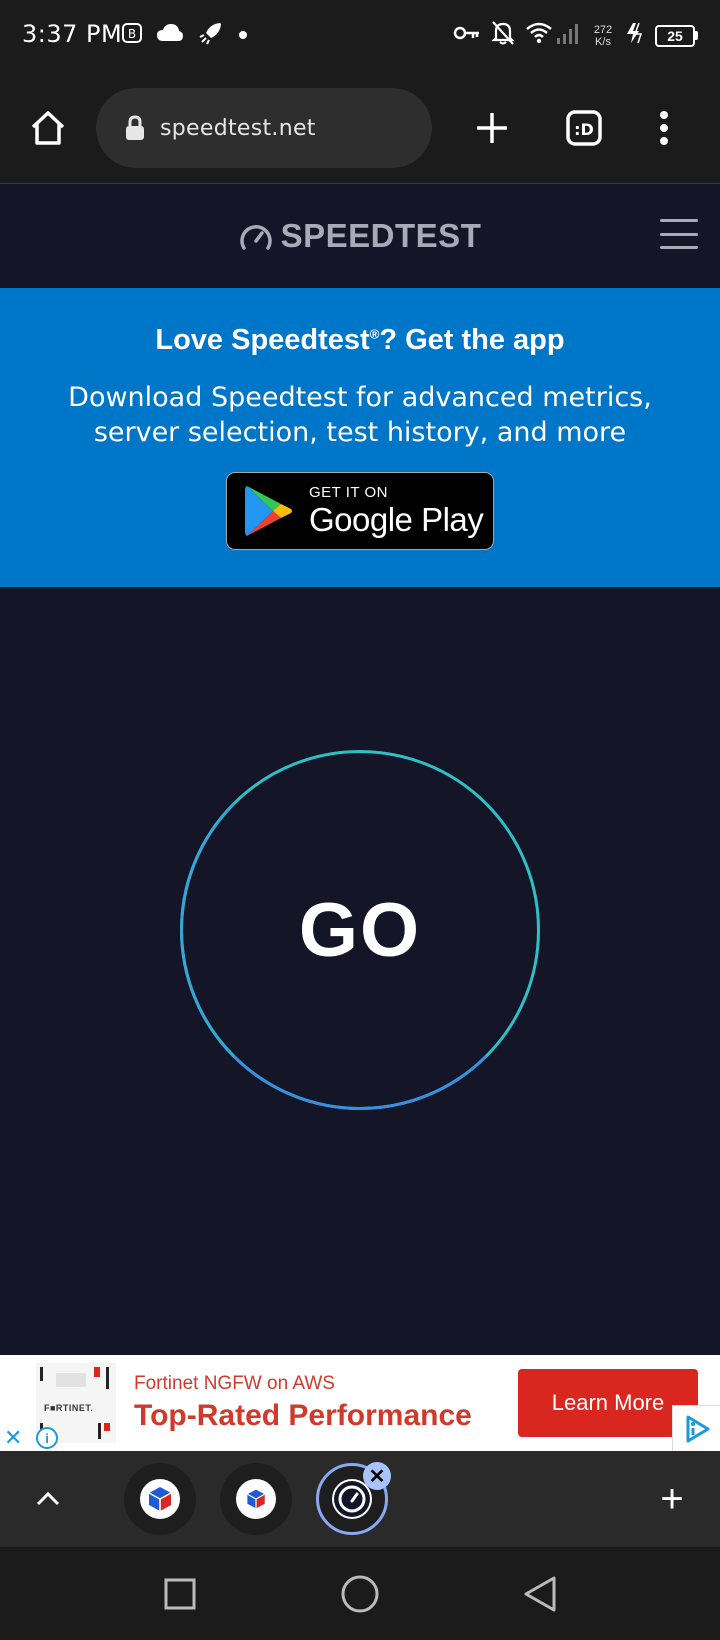  I want to click on more-vert-icon, so click(664, 128).